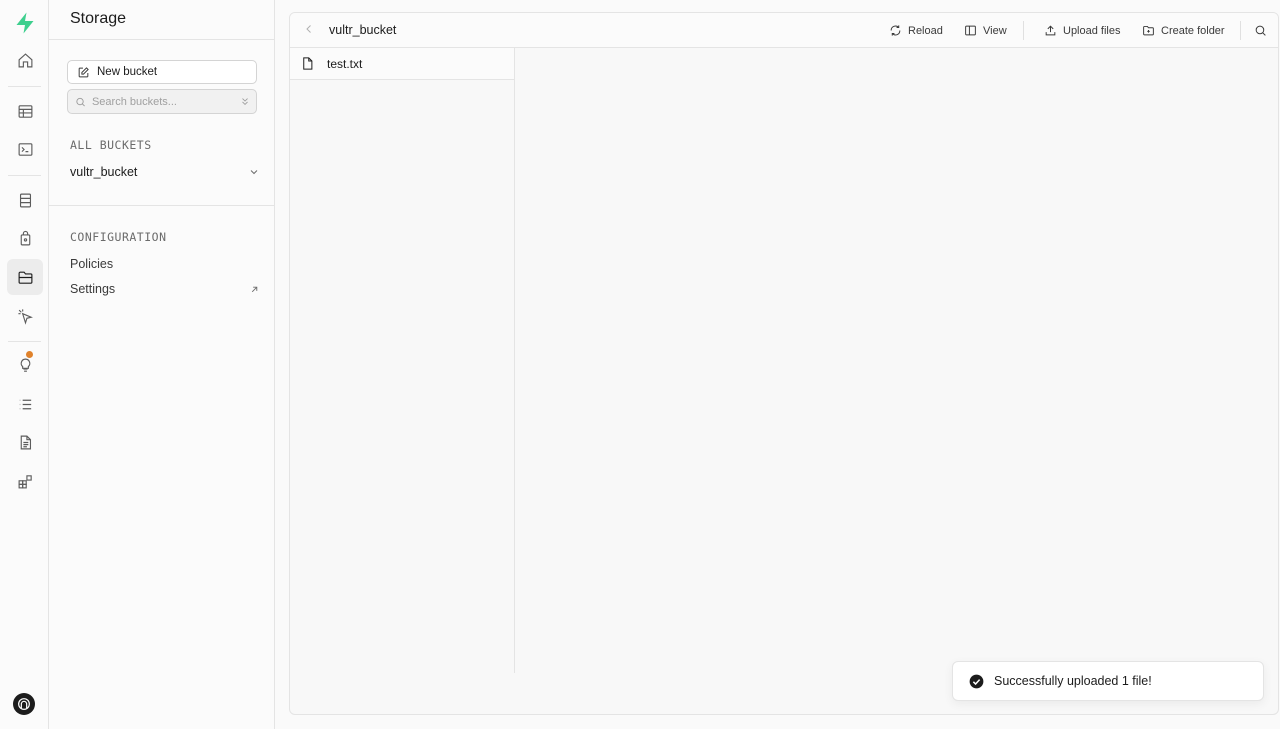  I want to click on bucket-name: vultr_bucket, so click(104, 172).